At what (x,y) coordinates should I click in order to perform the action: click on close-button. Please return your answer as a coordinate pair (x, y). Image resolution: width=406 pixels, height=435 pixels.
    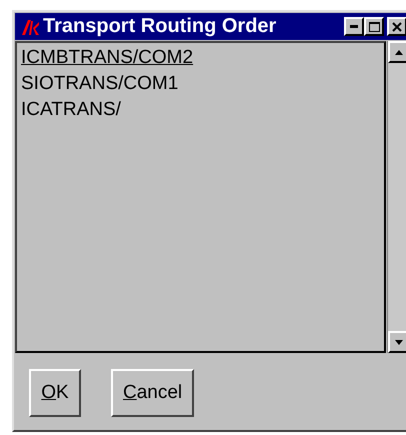
    Looking at the image, I should click on (396, 26).